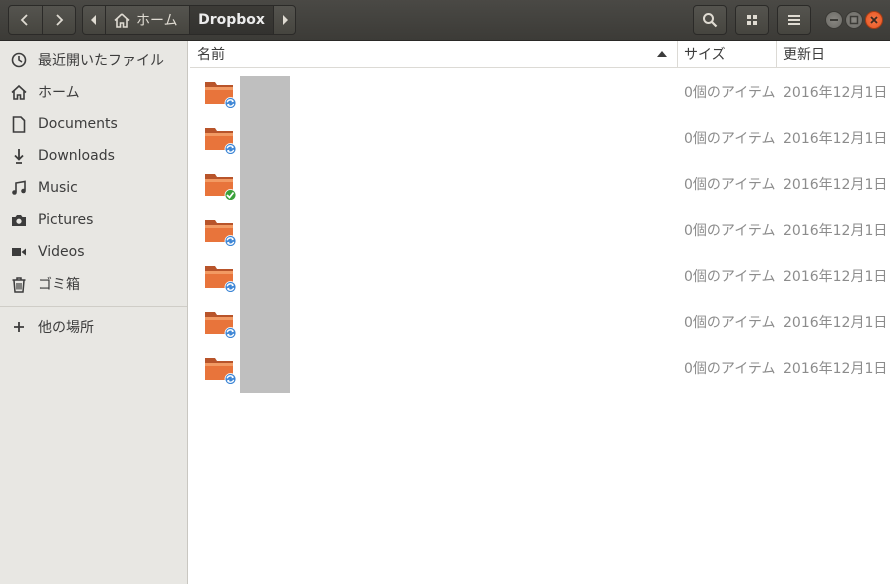 Image resolution: width=890 pixels, height=584 pixels. I want to click on path-home-label: ホーム, so click(157, 21).